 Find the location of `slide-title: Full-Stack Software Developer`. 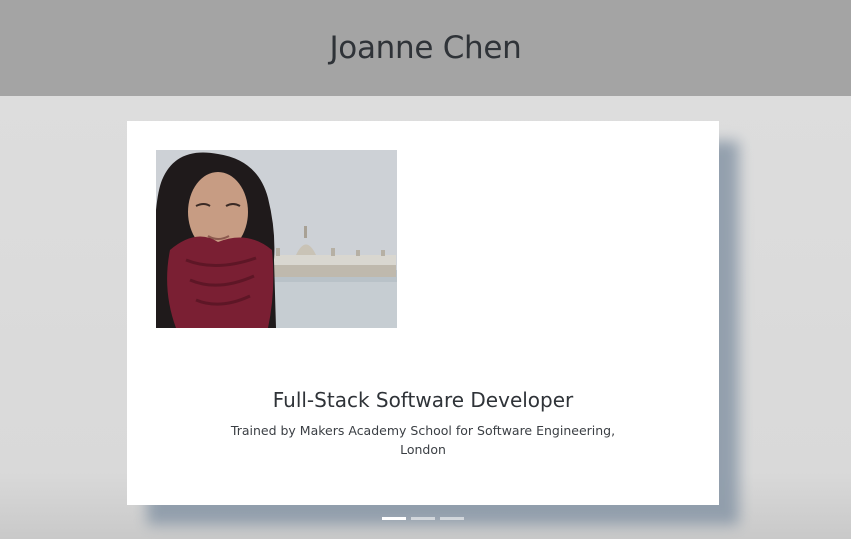

slide-title: Full-Stack Software Developer is located at coordinates (423, 400).